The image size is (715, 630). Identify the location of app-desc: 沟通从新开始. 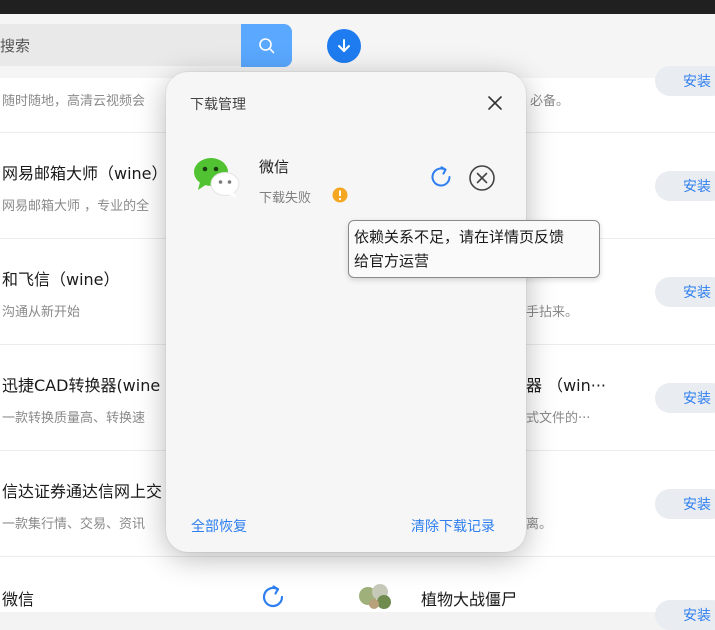
(41, 312).